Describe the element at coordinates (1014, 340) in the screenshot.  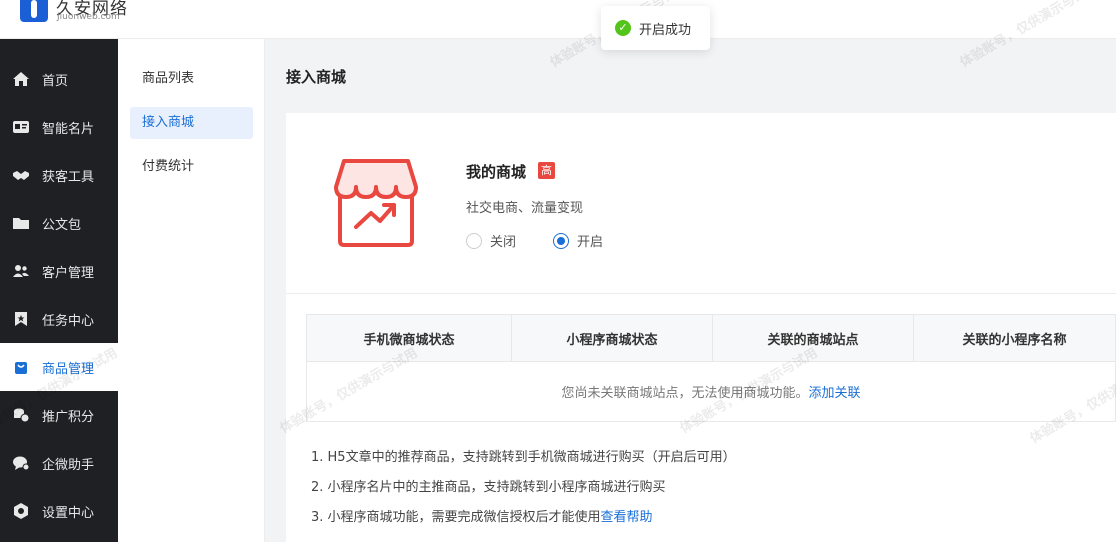
I see `table-header-cell: 关联的小程序名称` at that location.